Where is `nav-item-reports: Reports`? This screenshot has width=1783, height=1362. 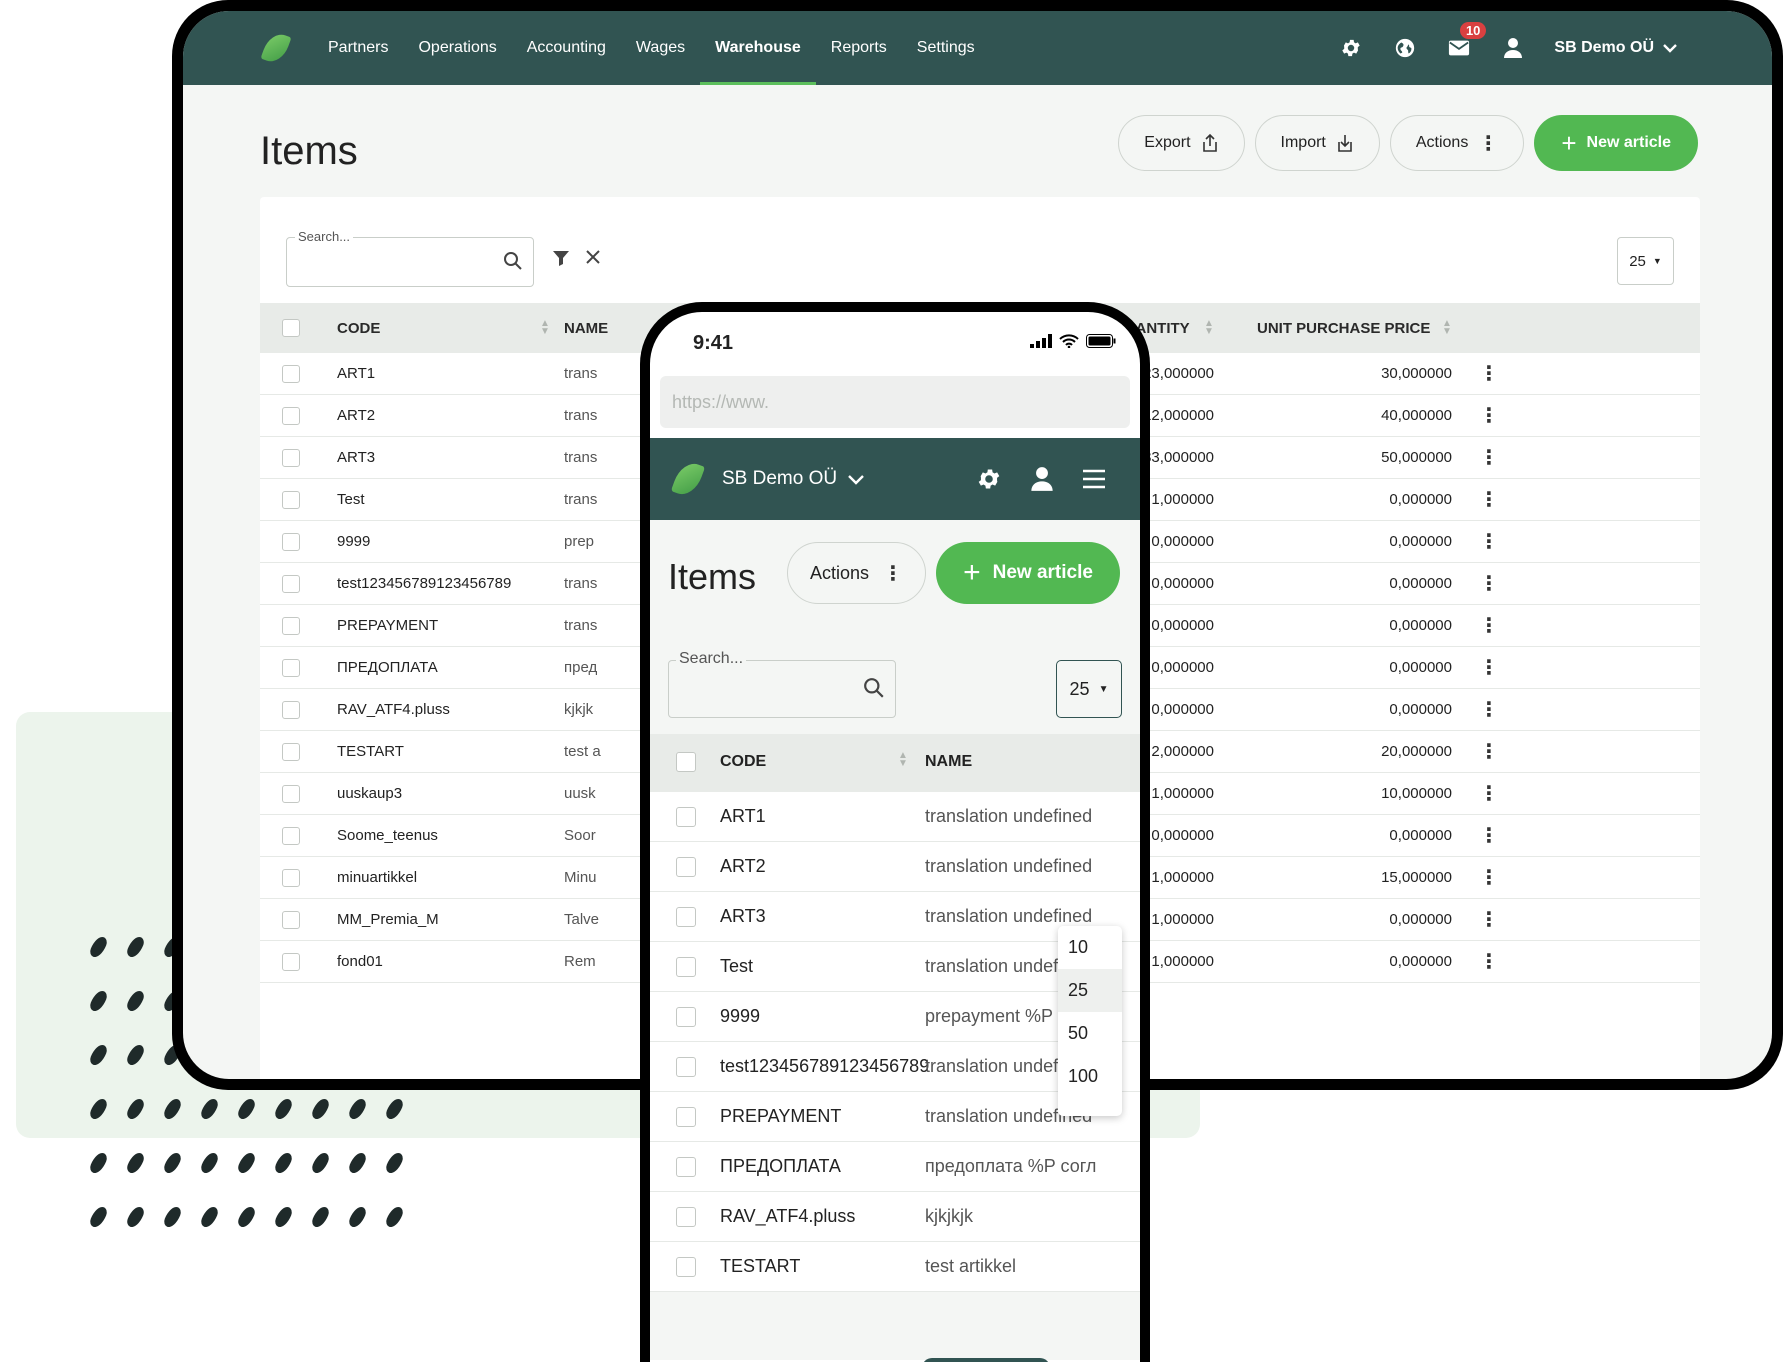
nav-item-reports: Reports is located at coordinates (859, 48).